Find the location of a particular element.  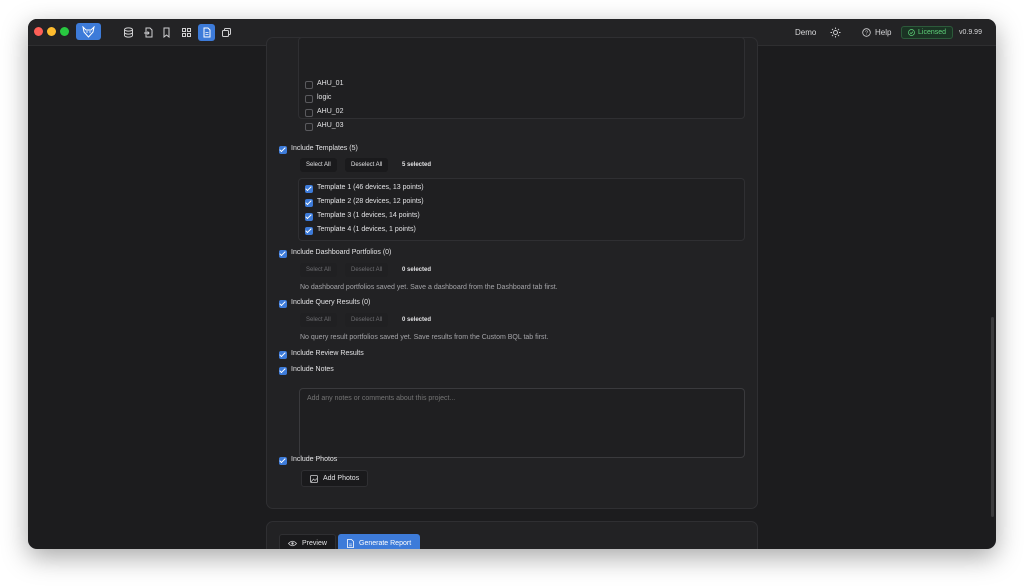

templates-deselect-all-button: Deselect All is located at coordinates (367, 165).